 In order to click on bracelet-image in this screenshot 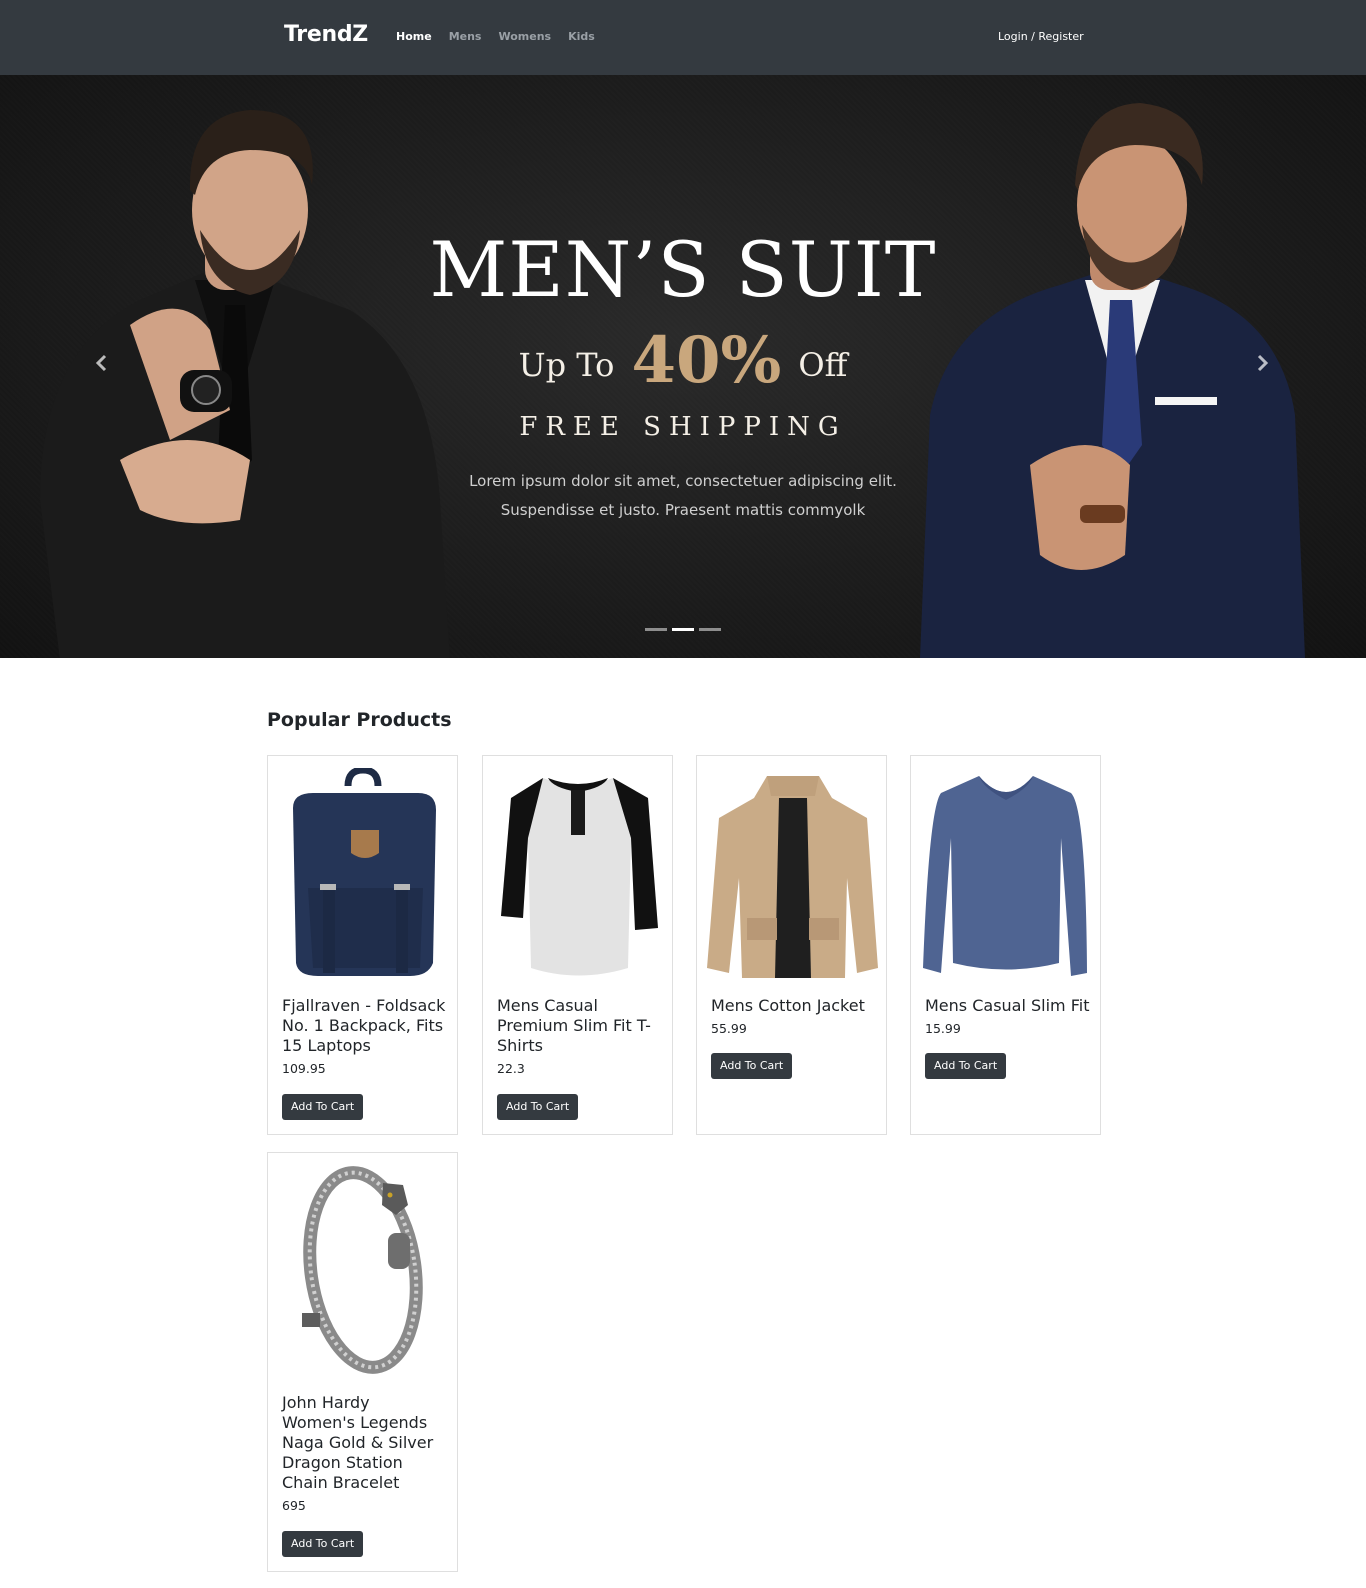, I will do `click(362, 1270)`.